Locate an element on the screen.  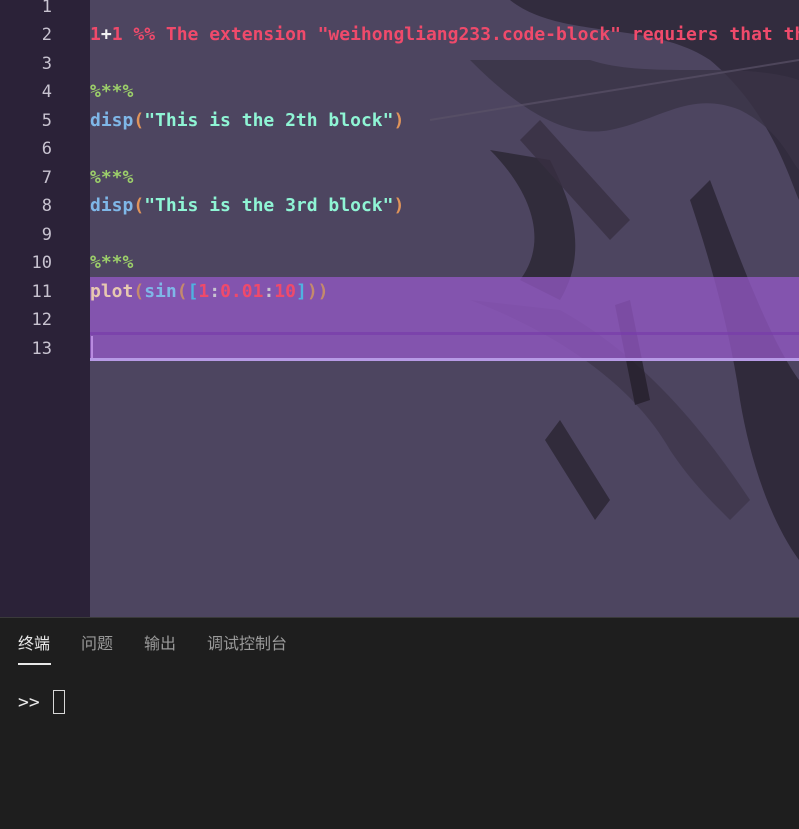
terminal-cursor is located at coordinates (59, 702).